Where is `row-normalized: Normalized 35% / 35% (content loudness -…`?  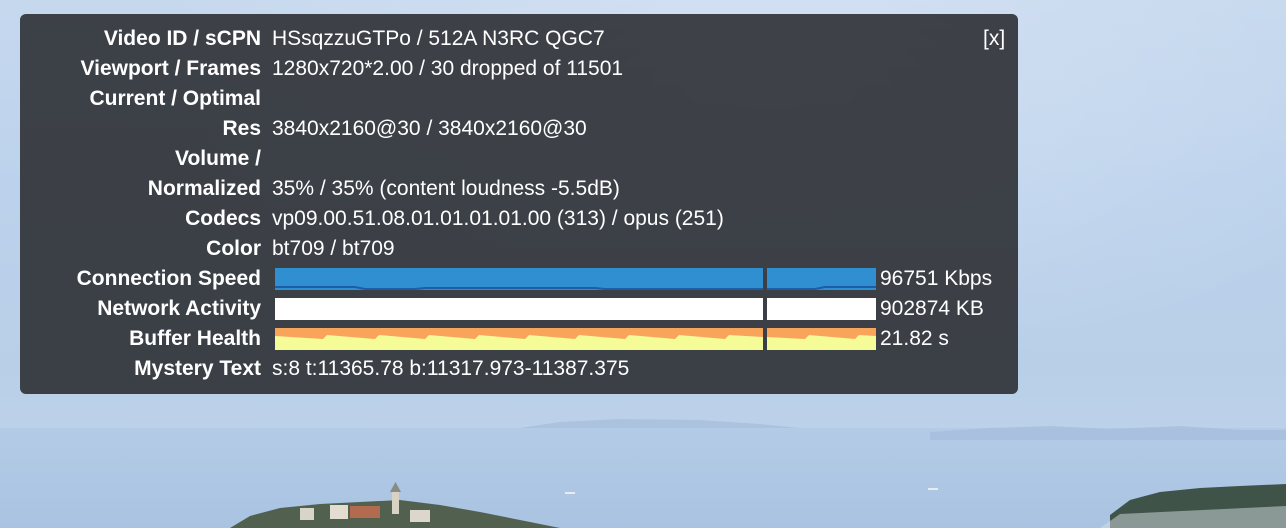 row-normalized: Normalized 35% / 35% (content loudness -… is located at coordinates (519, 189).